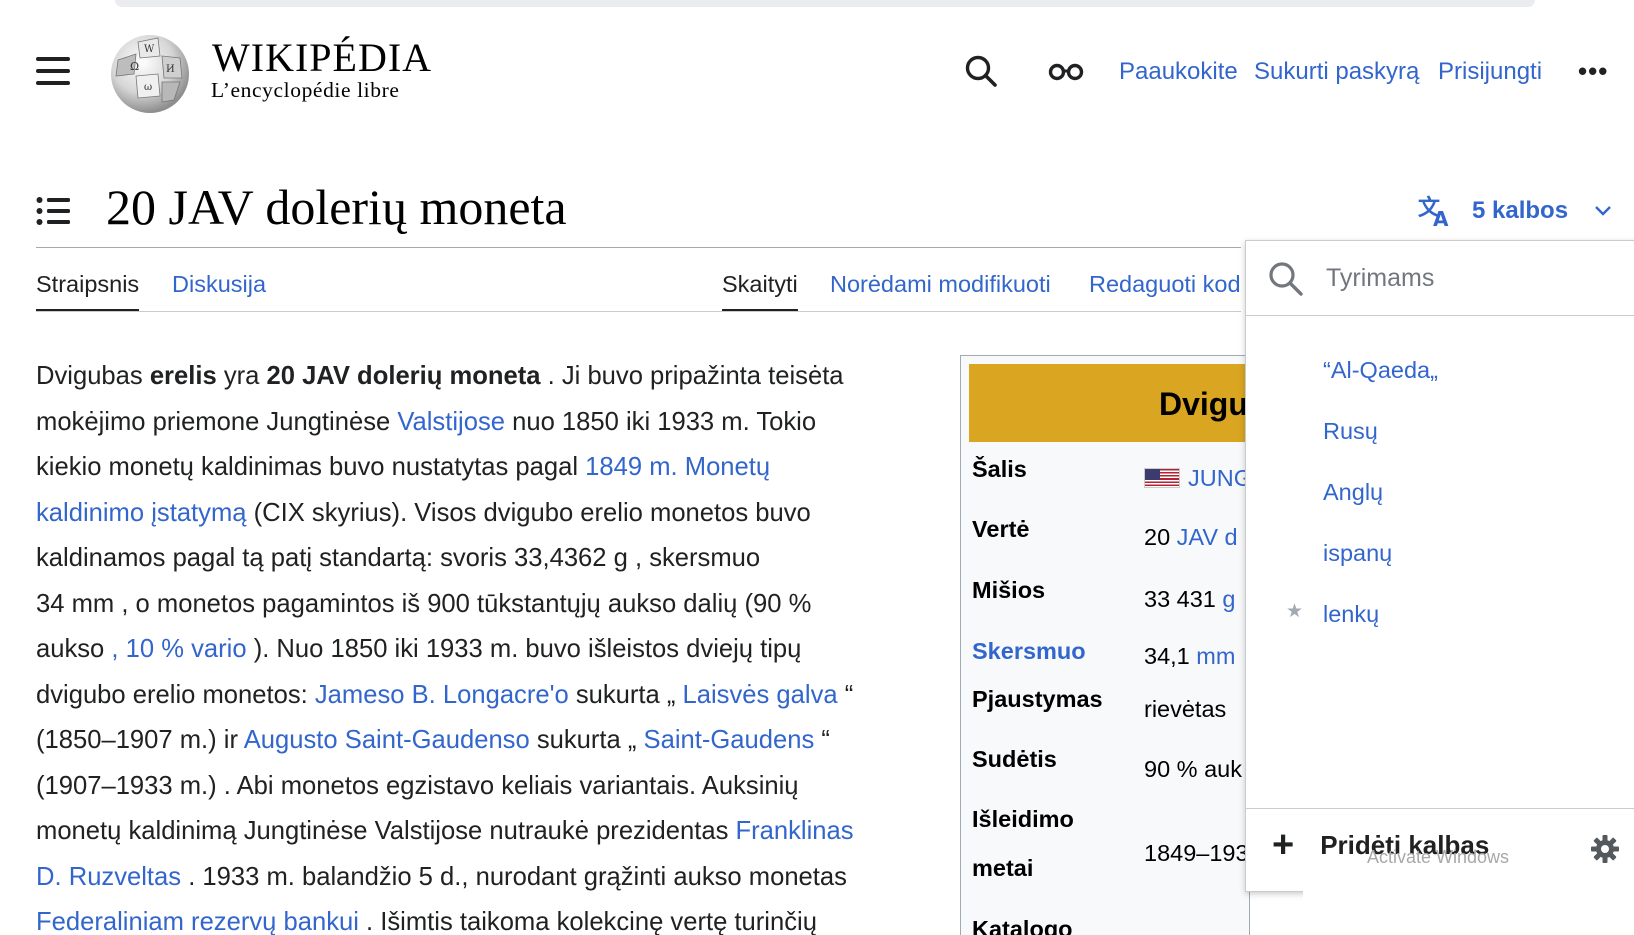 The width and height of the screenshot is (1634, 935). Describe the element at coordinates (442, 695) in the screenshot. I see `link-longacre: Jameso B. Longacre'o` at that location.